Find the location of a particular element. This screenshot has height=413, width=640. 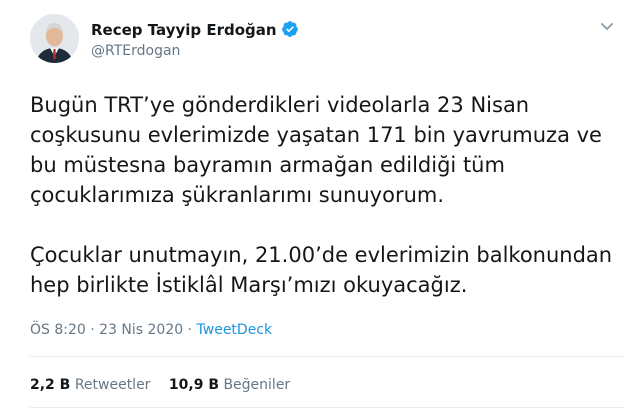

author-name: Recep Tayyip Erdoğan is located at coordinates (195, 29).